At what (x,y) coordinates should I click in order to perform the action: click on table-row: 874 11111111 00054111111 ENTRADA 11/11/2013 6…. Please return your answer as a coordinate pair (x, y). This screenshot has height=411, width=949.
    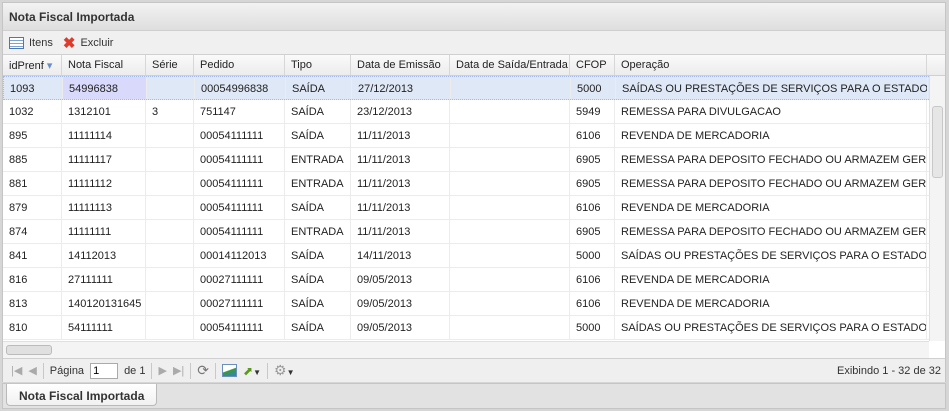
    Looking at the image, I should click on (474, 232).